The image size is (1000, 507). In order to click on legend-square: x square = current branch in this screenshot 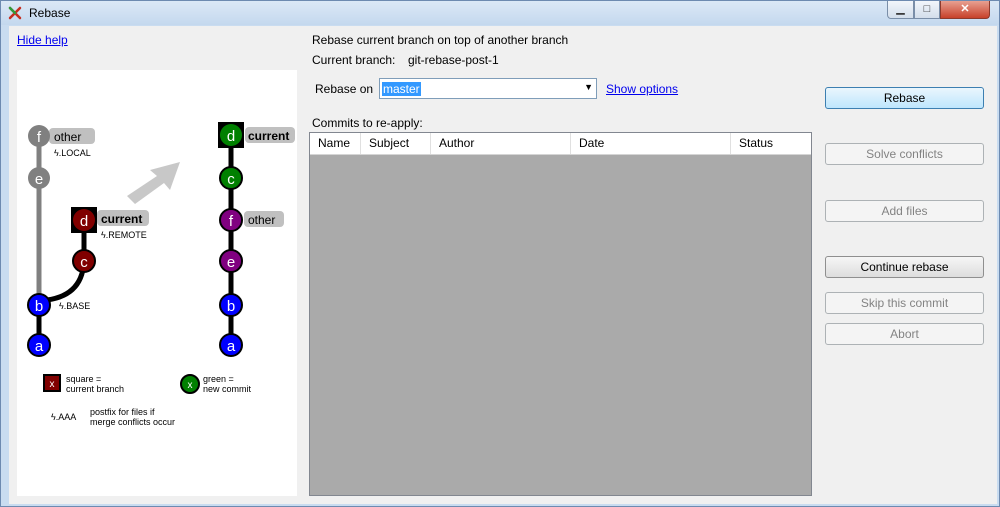, I will do `click(83, 384)`.